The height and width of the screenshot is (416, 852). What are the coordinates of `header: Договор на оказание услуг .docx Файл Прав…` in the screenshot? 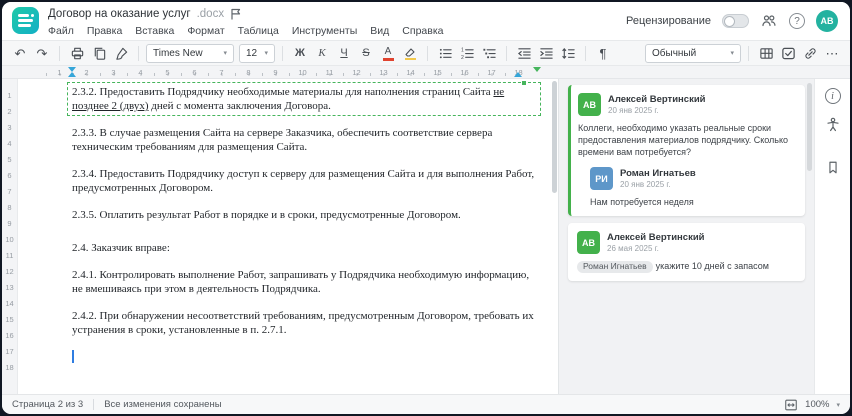 It's located at (426, 21).